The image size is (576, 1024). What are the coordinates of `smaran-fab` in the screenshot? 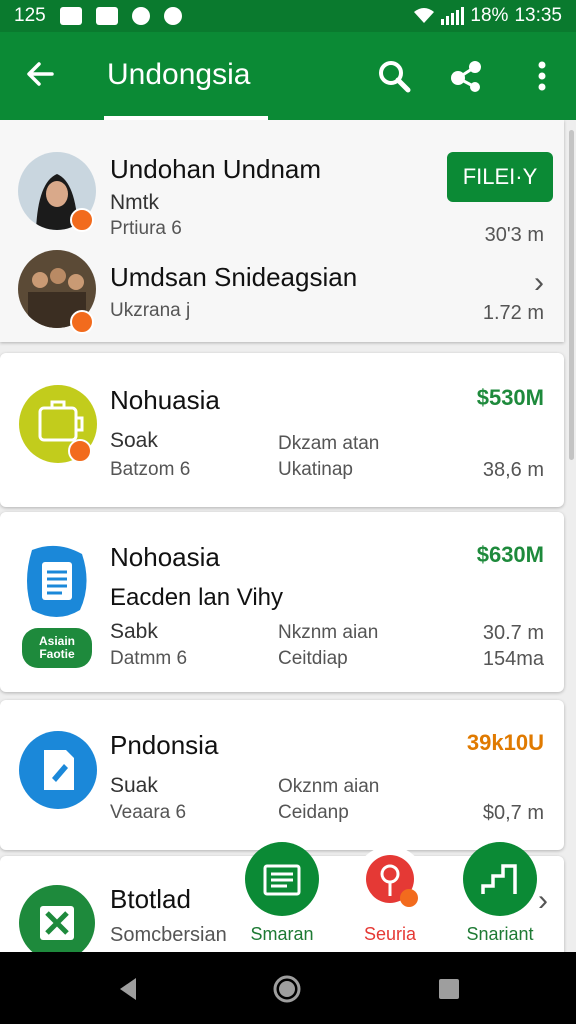 It's located at (282, 879).